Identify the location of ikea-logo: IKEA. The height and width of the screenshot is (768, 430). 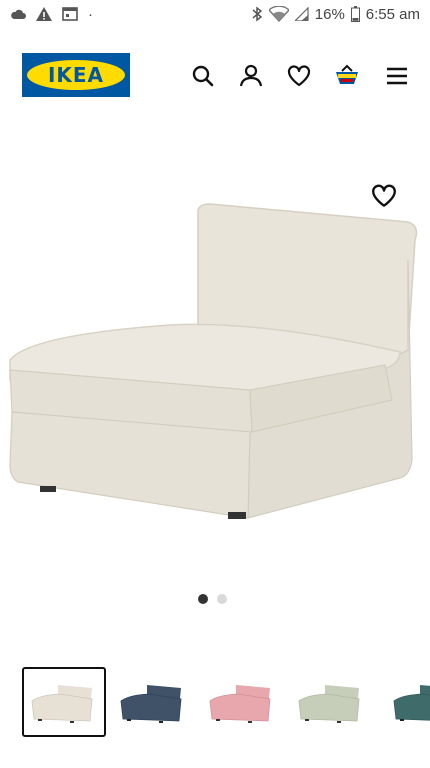
(76, 75).